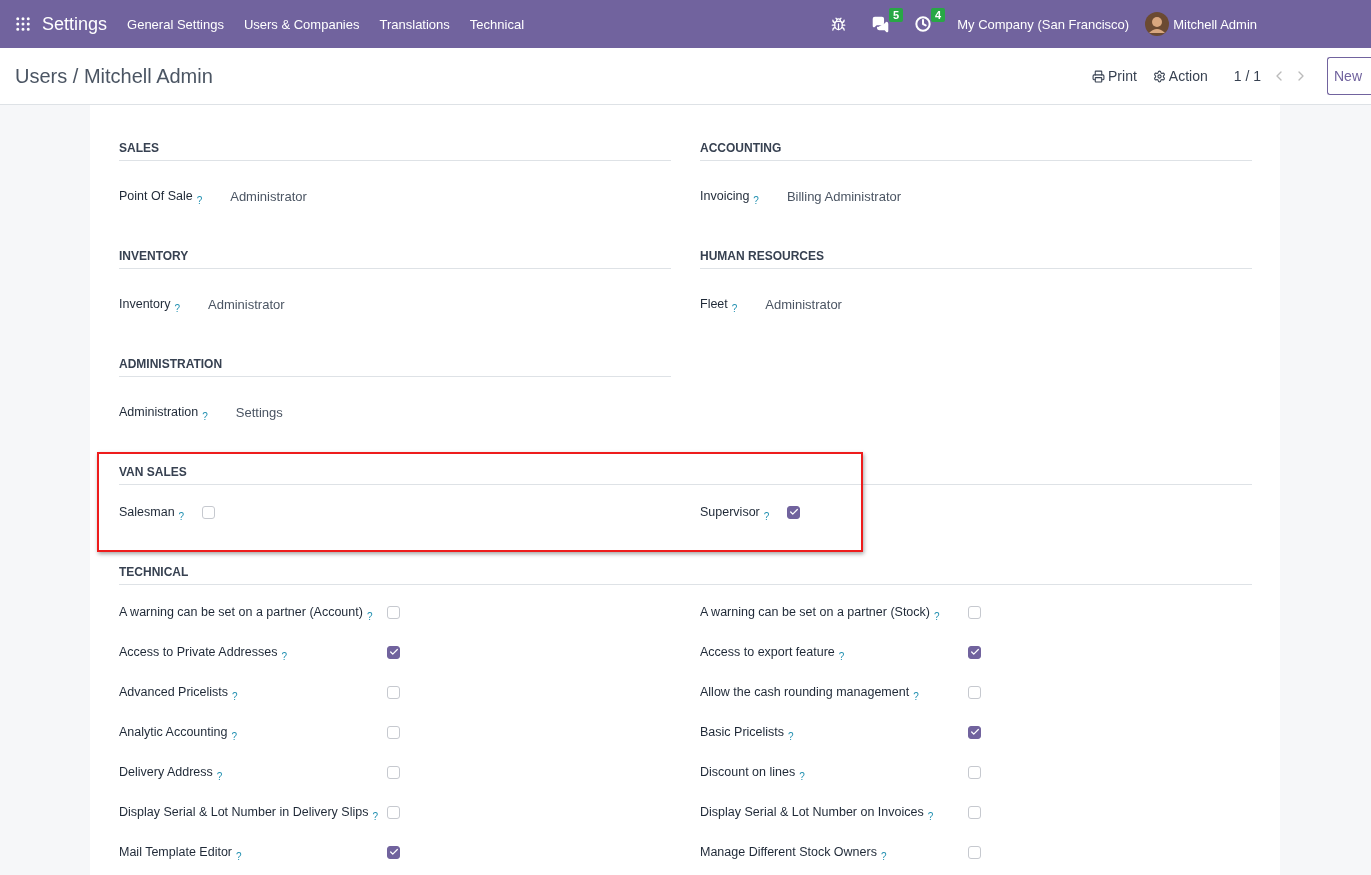  Describe the element at coordinates (414, 24) in the screenshot. I see `menu-item: Translations` at that location.